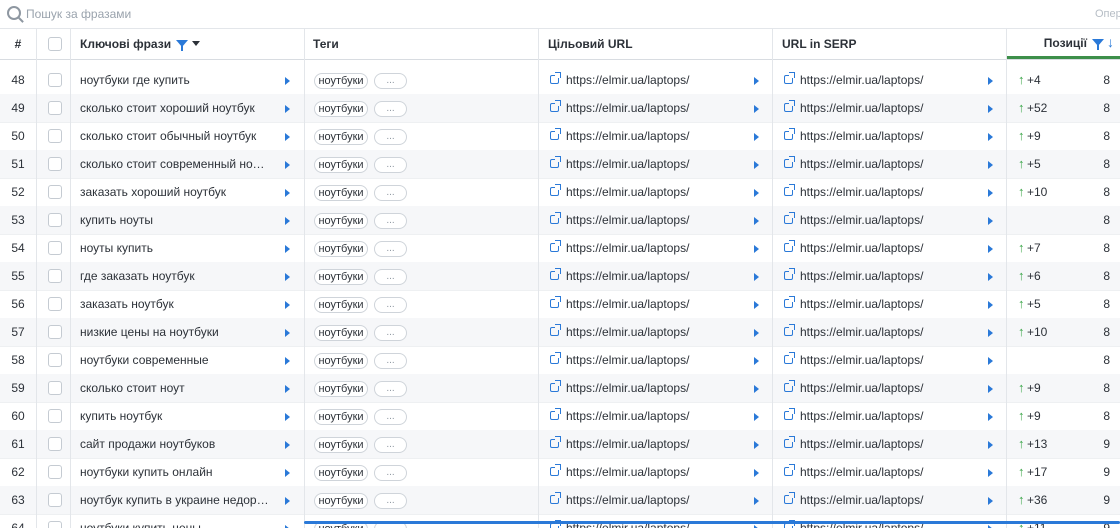  I want to click on filter-icon, so click(182, 46).